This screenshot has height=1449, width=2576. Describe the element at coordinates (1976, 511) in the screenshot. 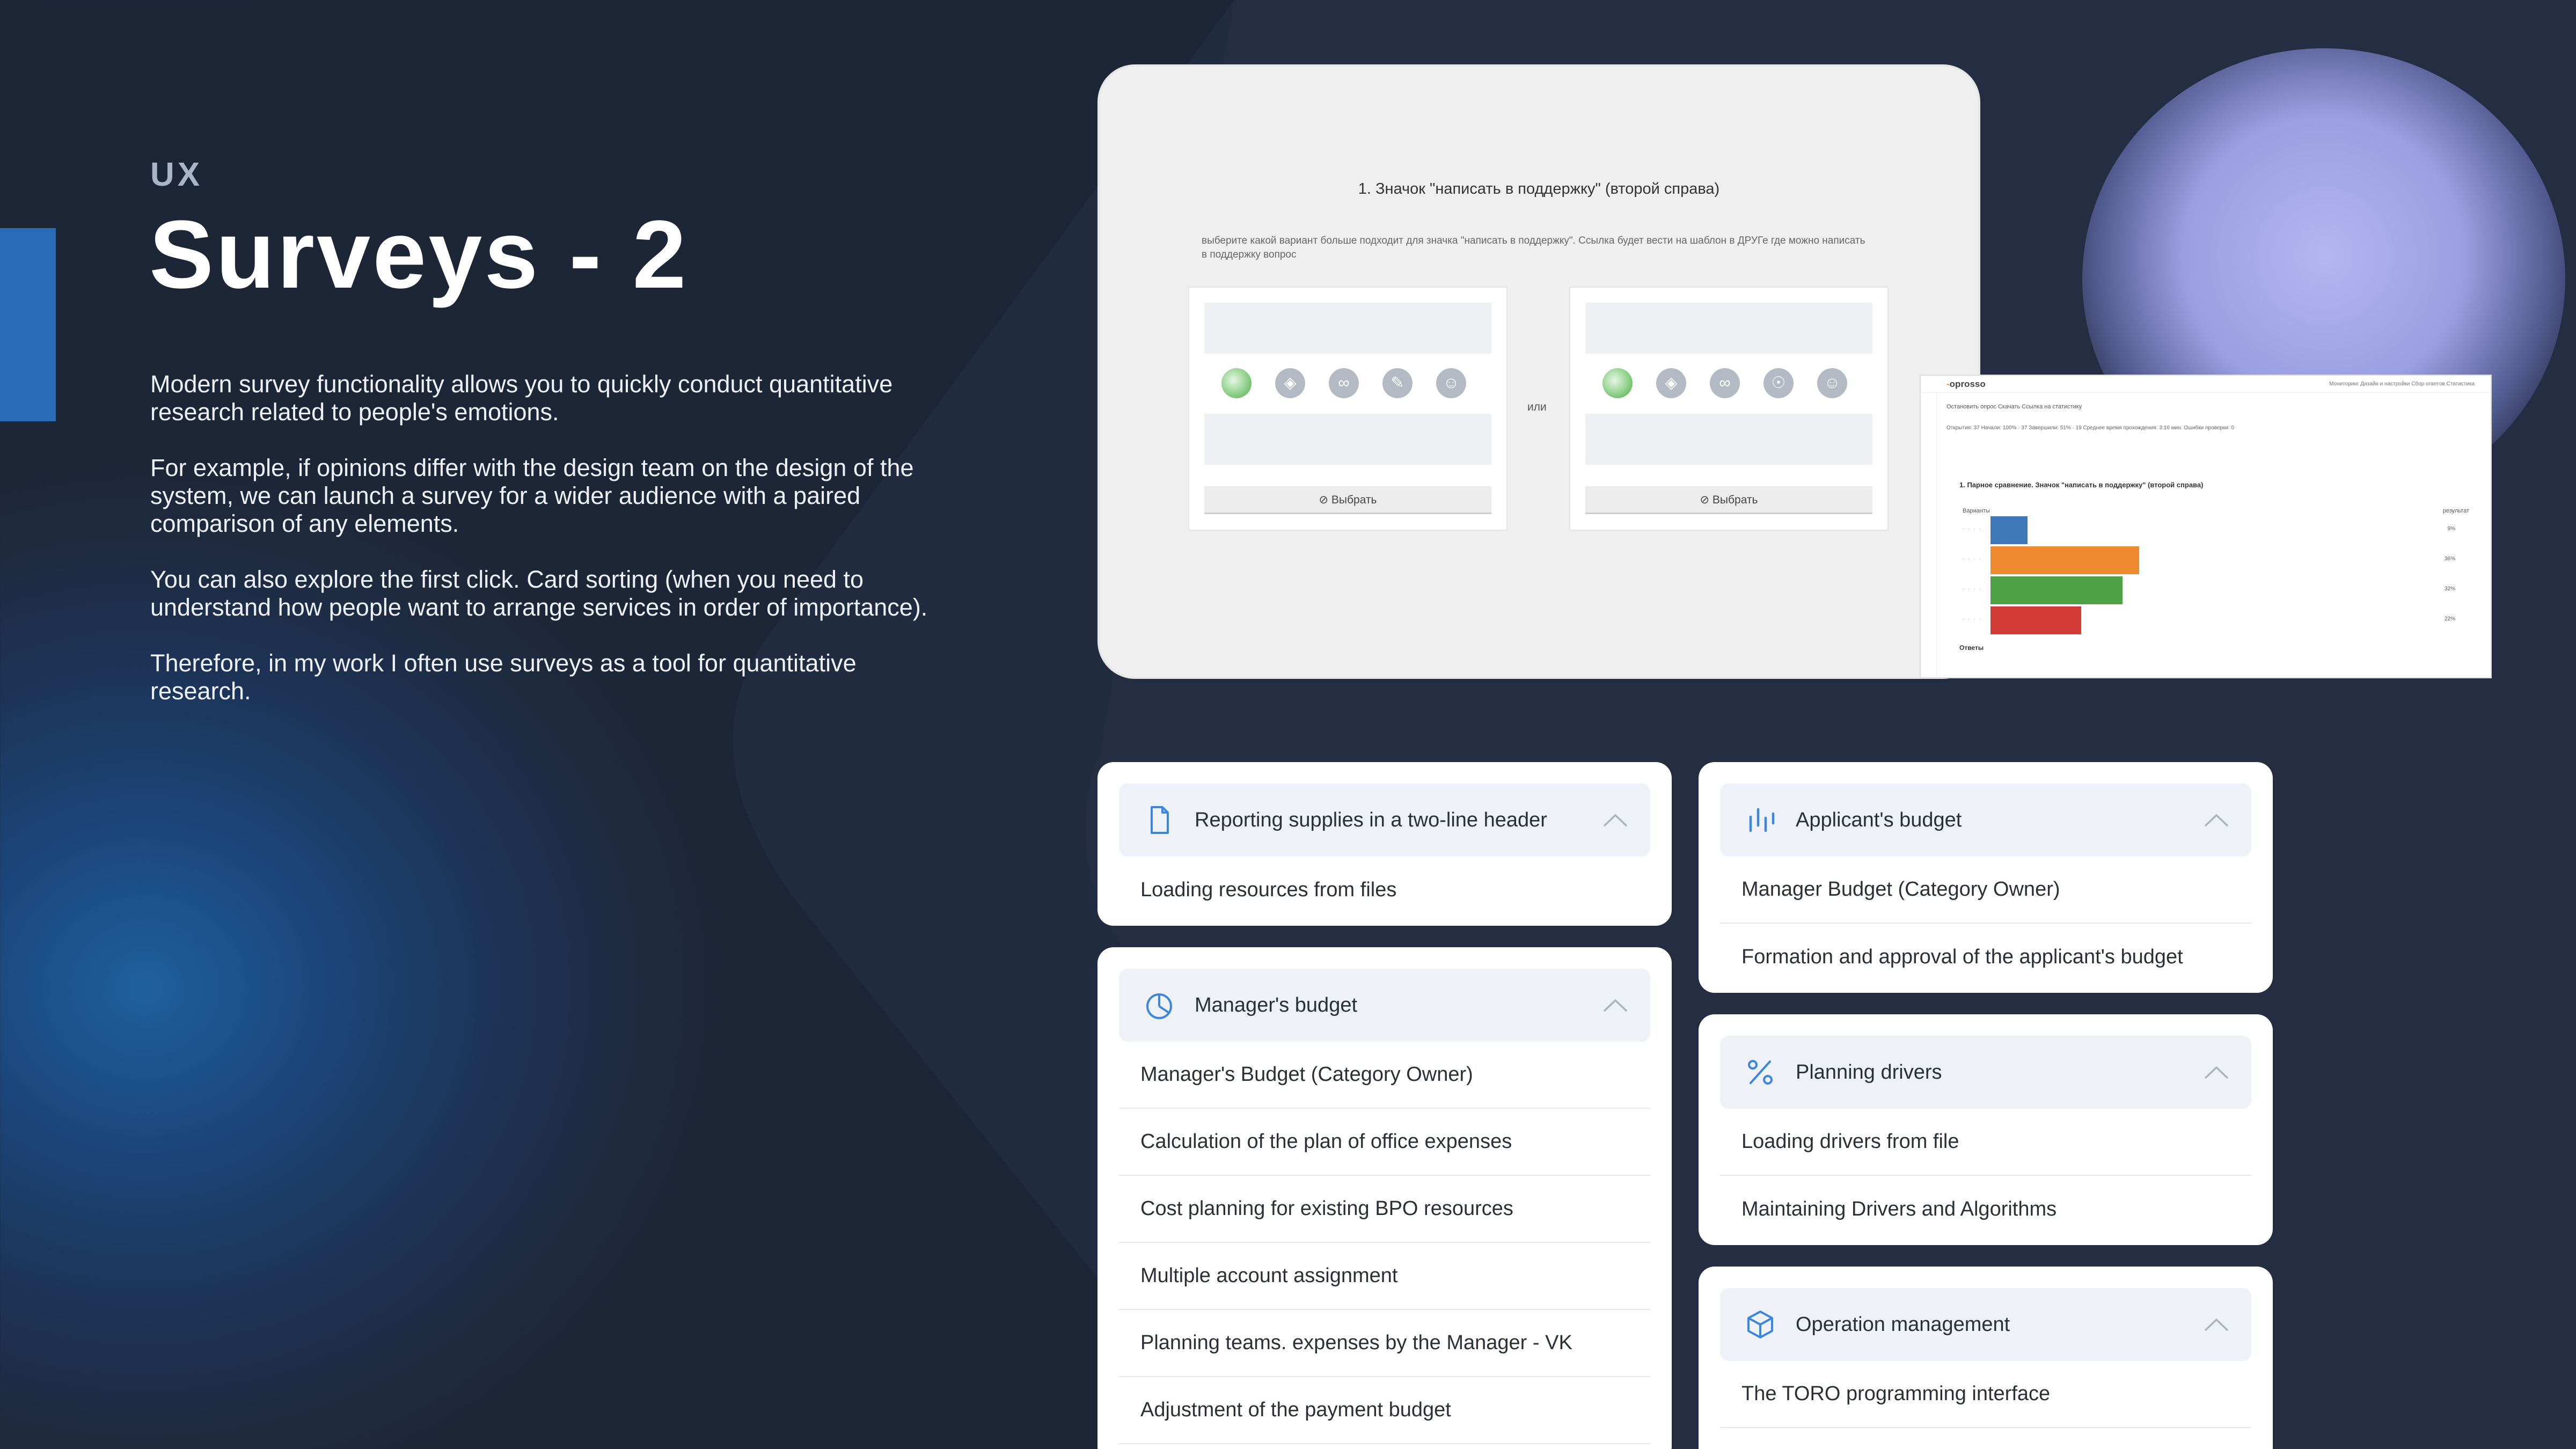

I see `column-header-variants: Варианты` at that location.